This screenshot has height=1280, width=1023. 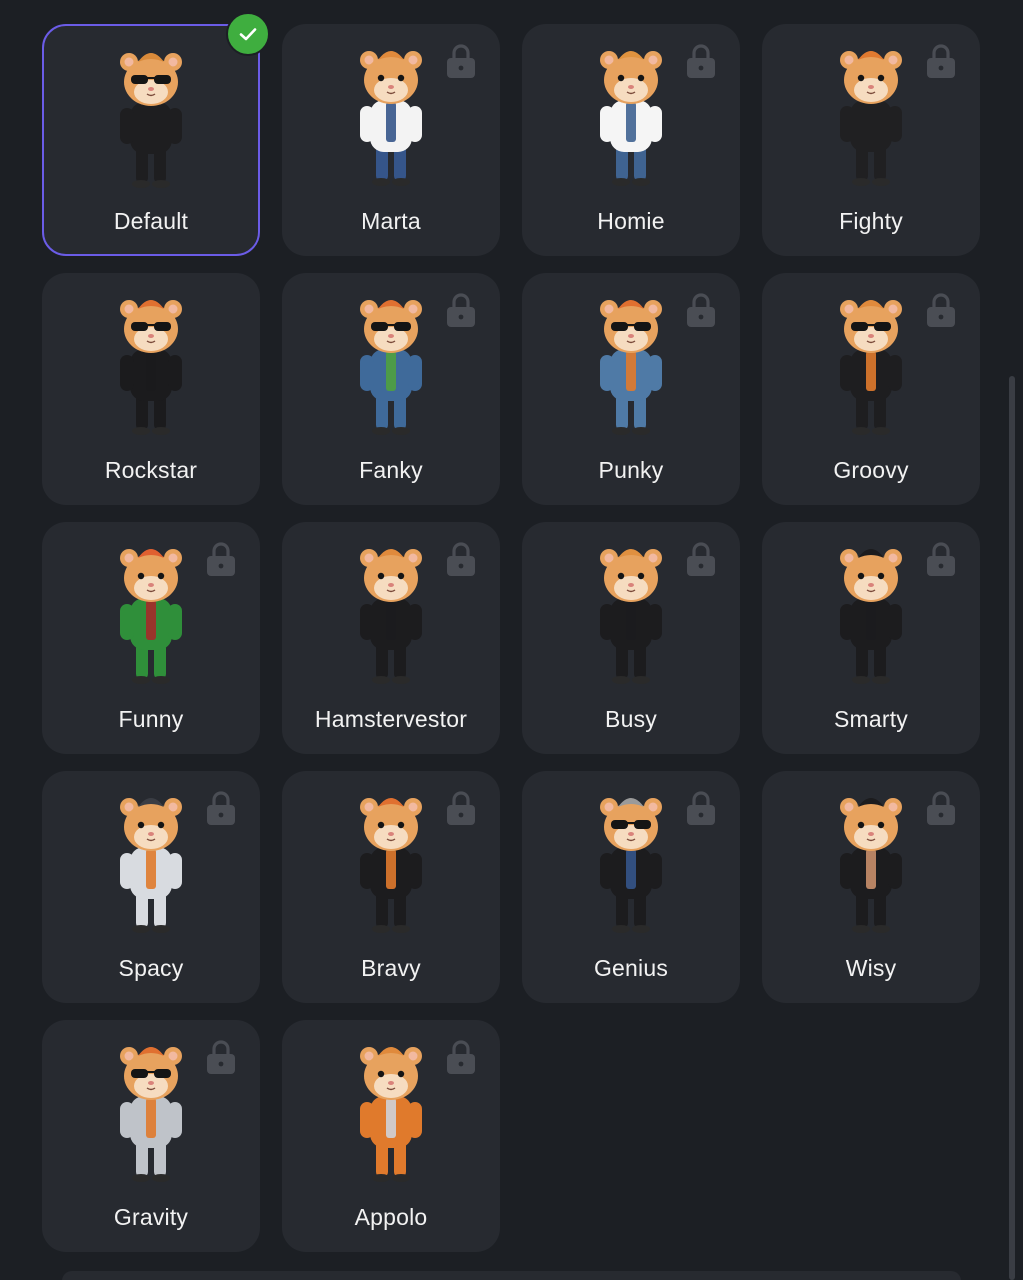 I want to click on skin-card-fanky: Fanky, so click(x=391, y=389).